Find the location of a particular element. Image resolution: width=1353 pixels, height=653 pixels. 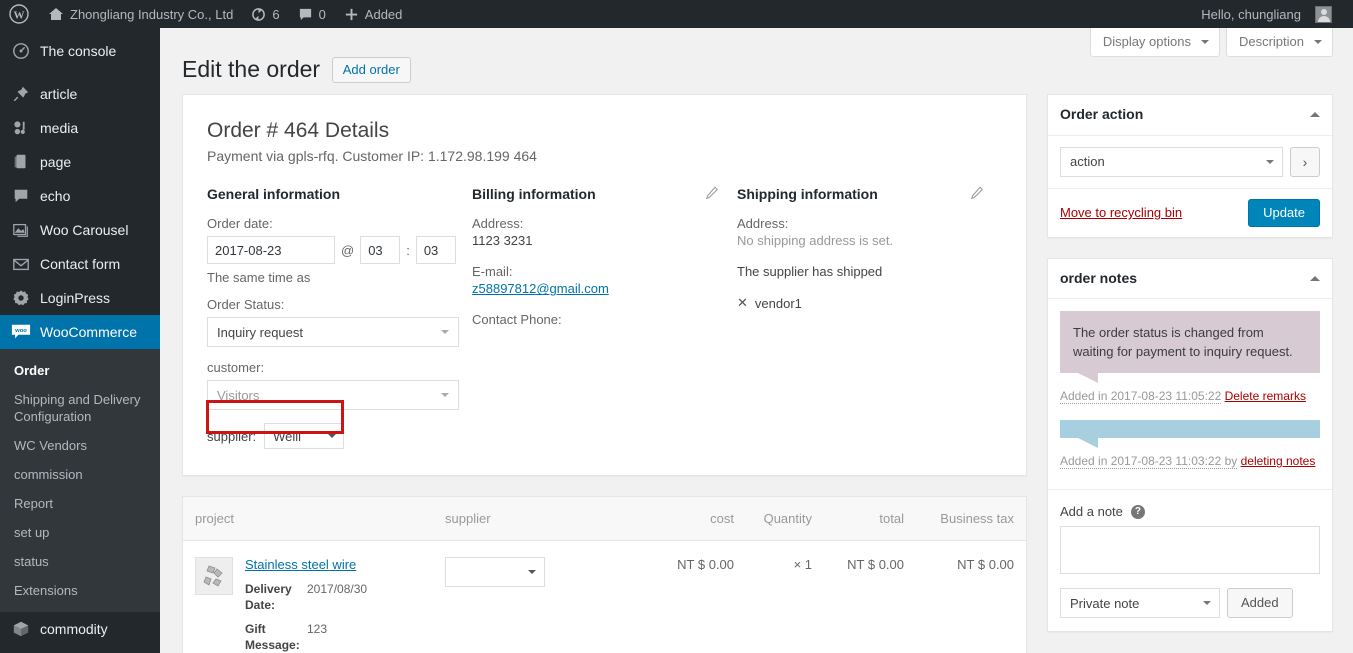

site-name-menu: Zhongliang Industry Co., Ltd is located at coordinates (140, 14).